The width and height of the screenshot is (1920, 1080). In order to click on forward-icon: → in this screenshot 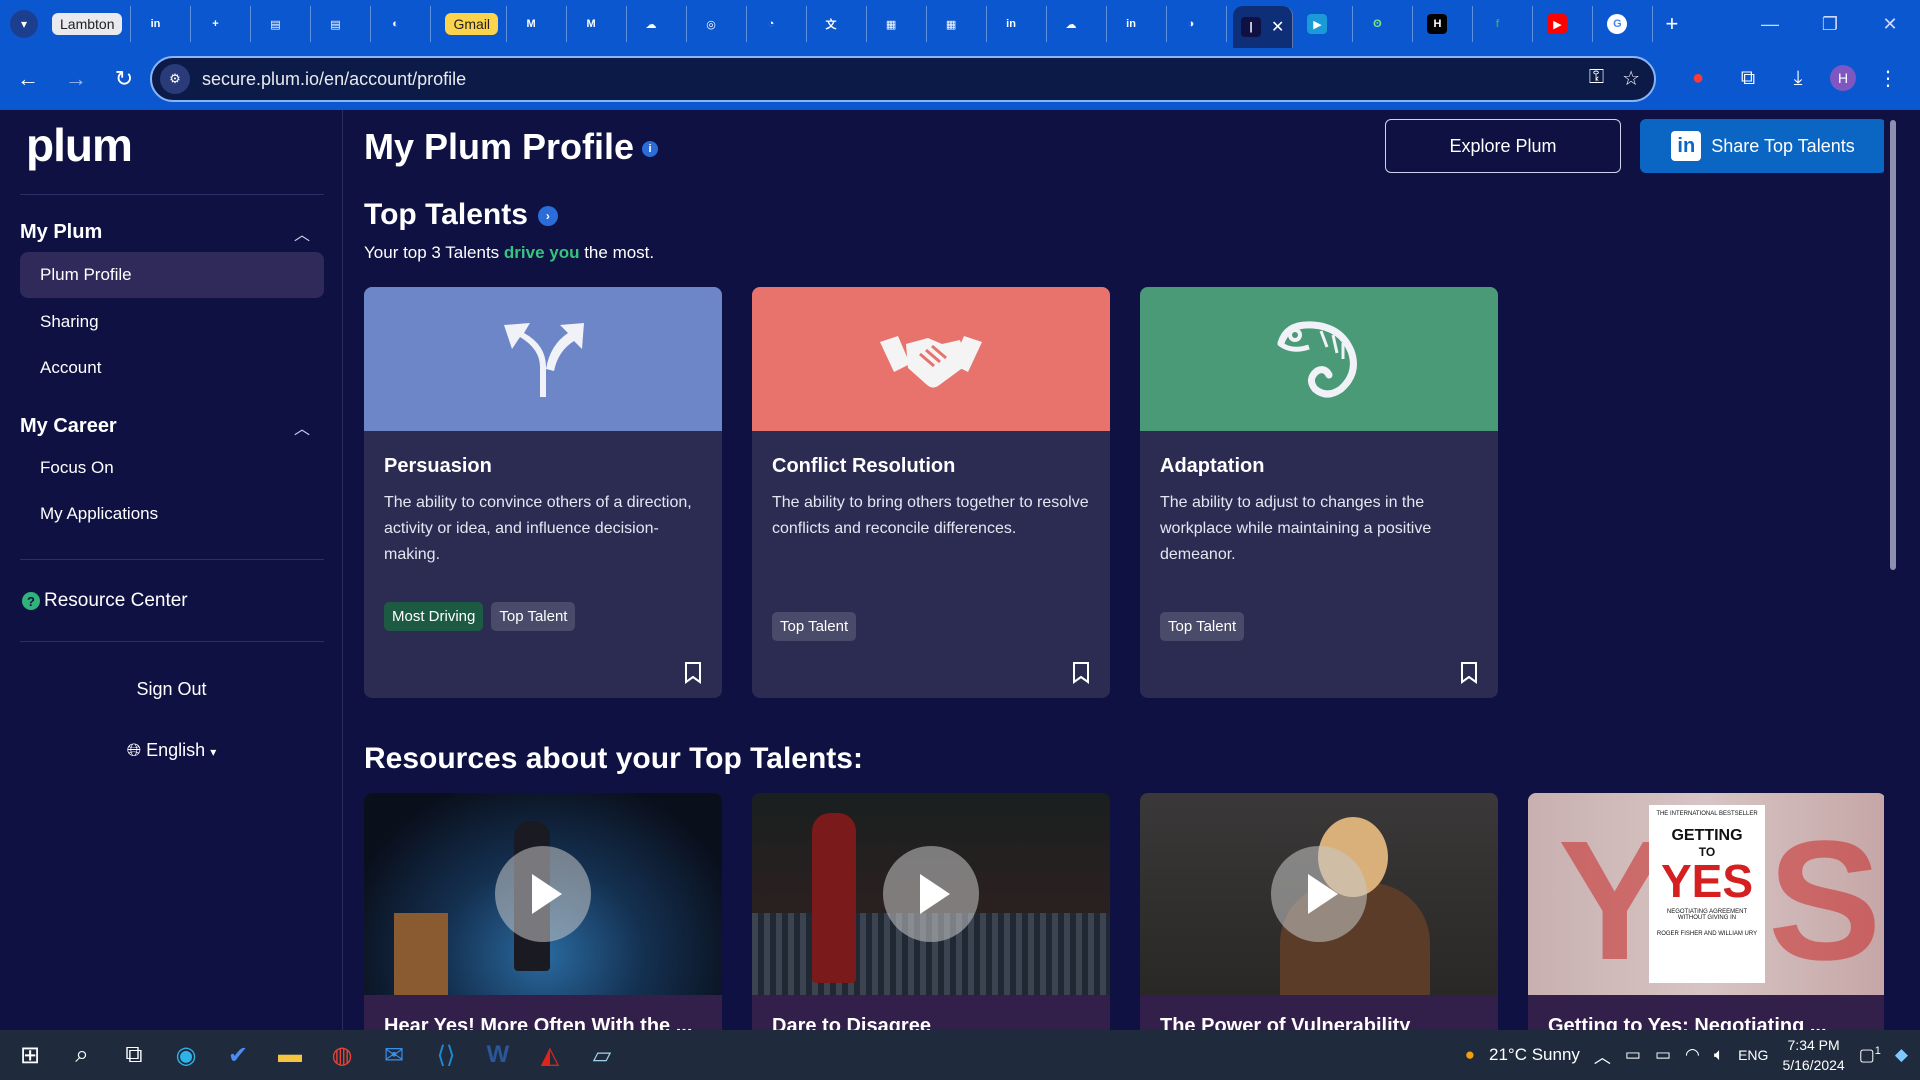, I will do `click(76, 79)`.